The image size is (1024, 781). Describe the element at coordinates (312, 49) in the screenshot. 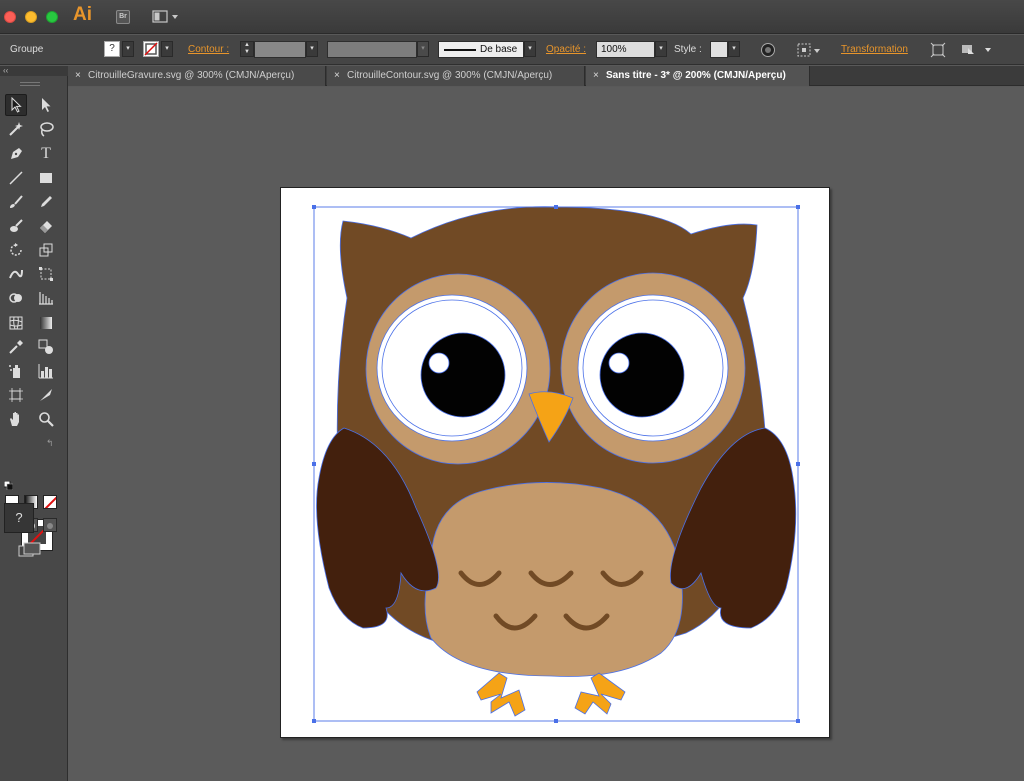

I see `stroke-weight-dropdown: ▾` at that location.